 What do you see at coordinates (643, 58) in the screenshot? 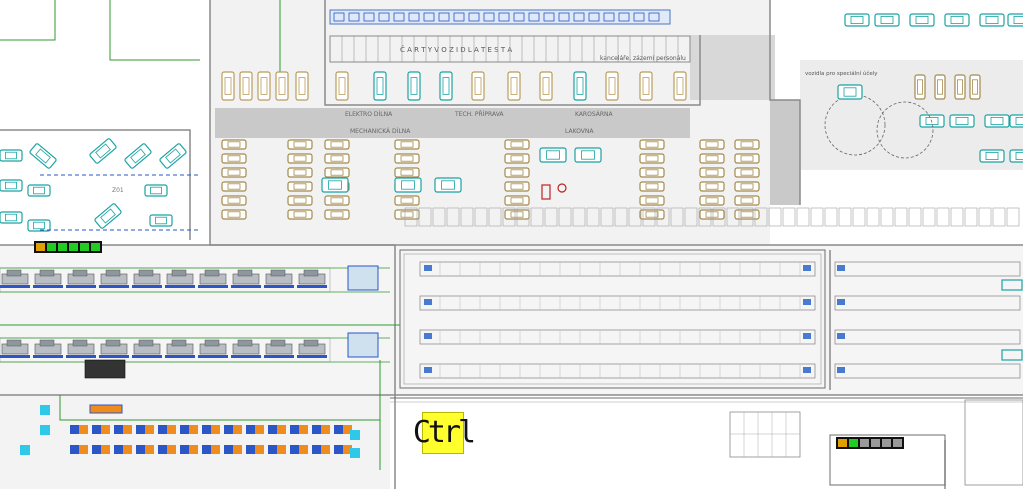
I see `office-label: kanceláře, zázemí personálu` at bounding box center [643, 58].